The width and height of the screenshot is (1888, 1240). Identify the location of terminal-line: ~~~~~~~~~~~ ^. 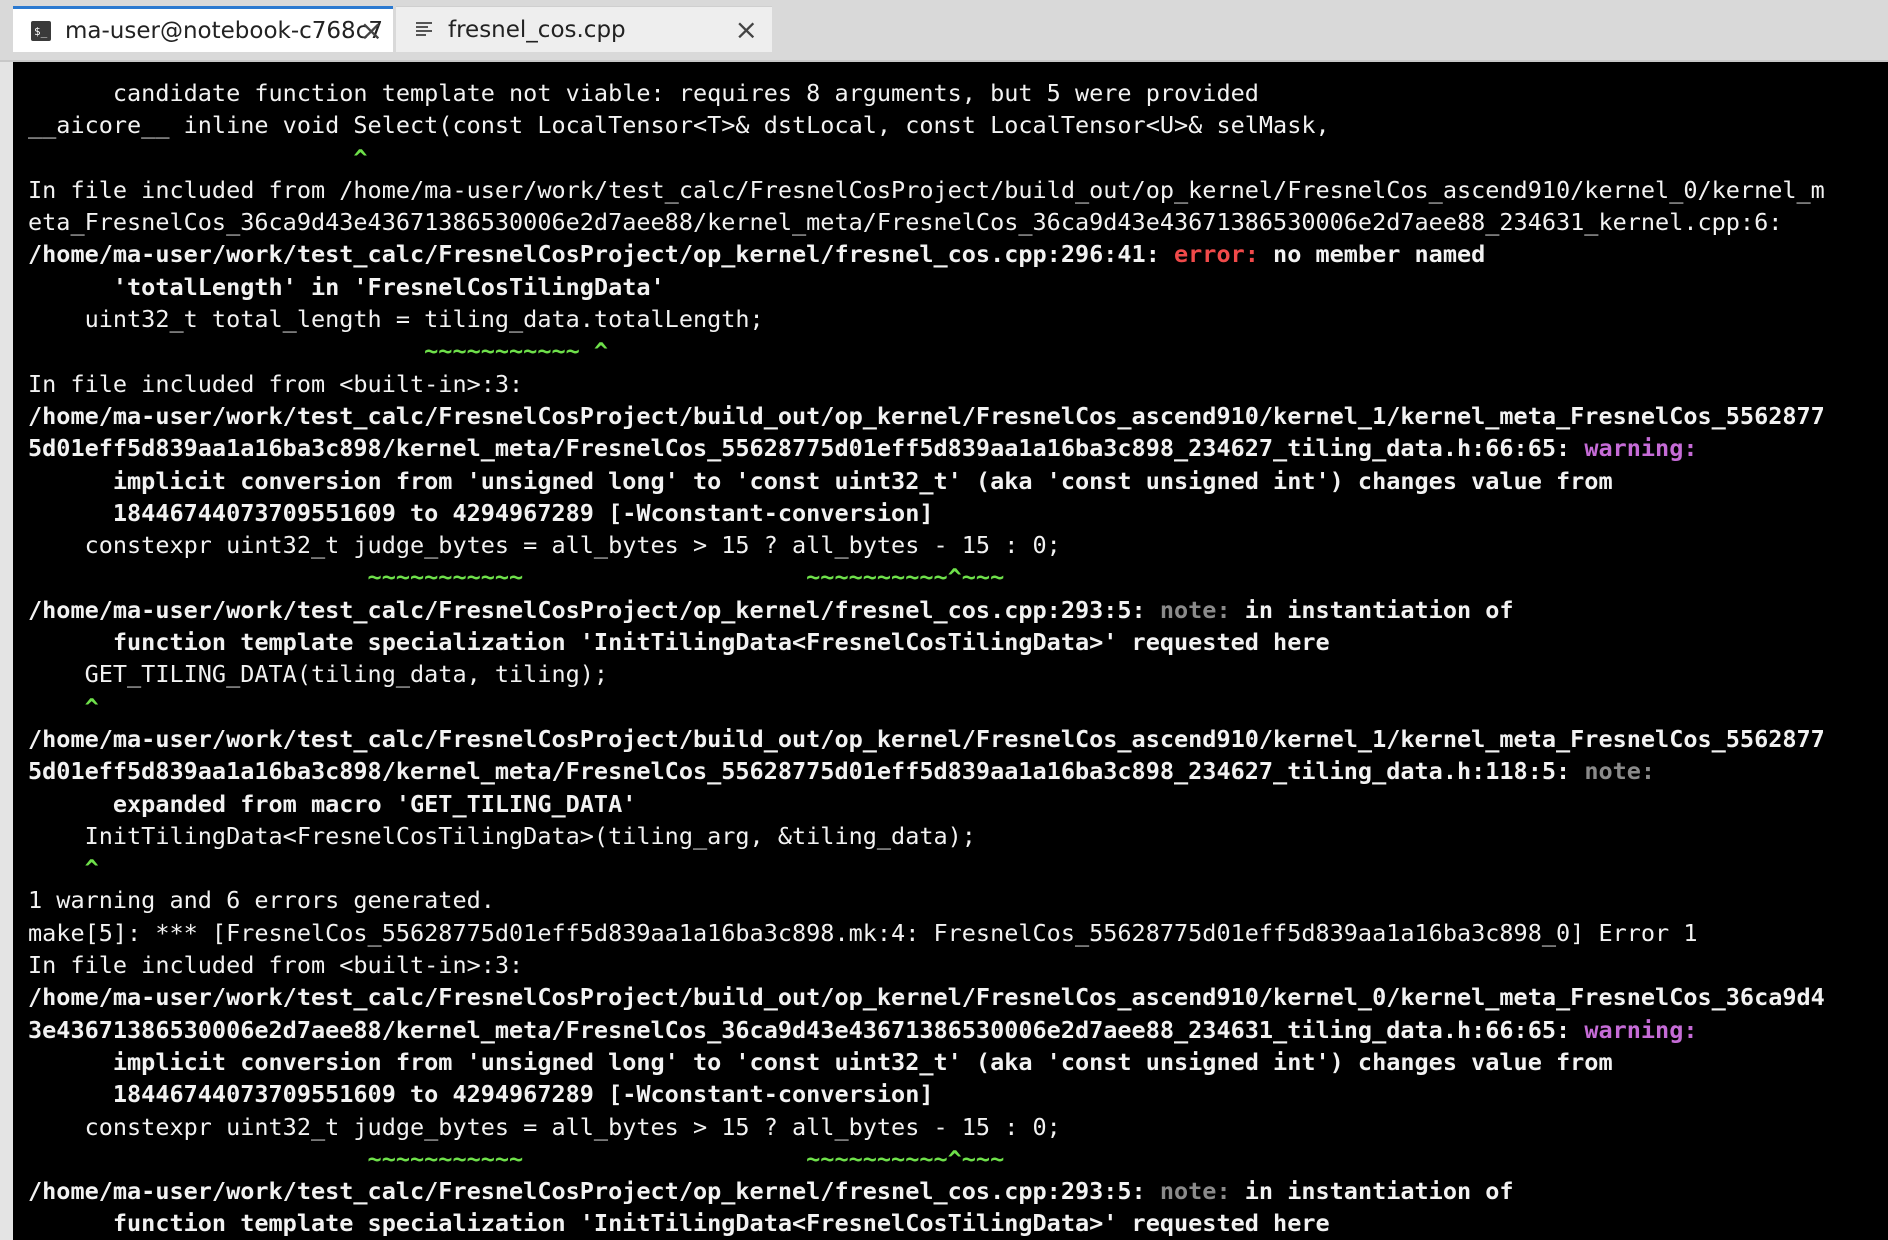
(926, 351).